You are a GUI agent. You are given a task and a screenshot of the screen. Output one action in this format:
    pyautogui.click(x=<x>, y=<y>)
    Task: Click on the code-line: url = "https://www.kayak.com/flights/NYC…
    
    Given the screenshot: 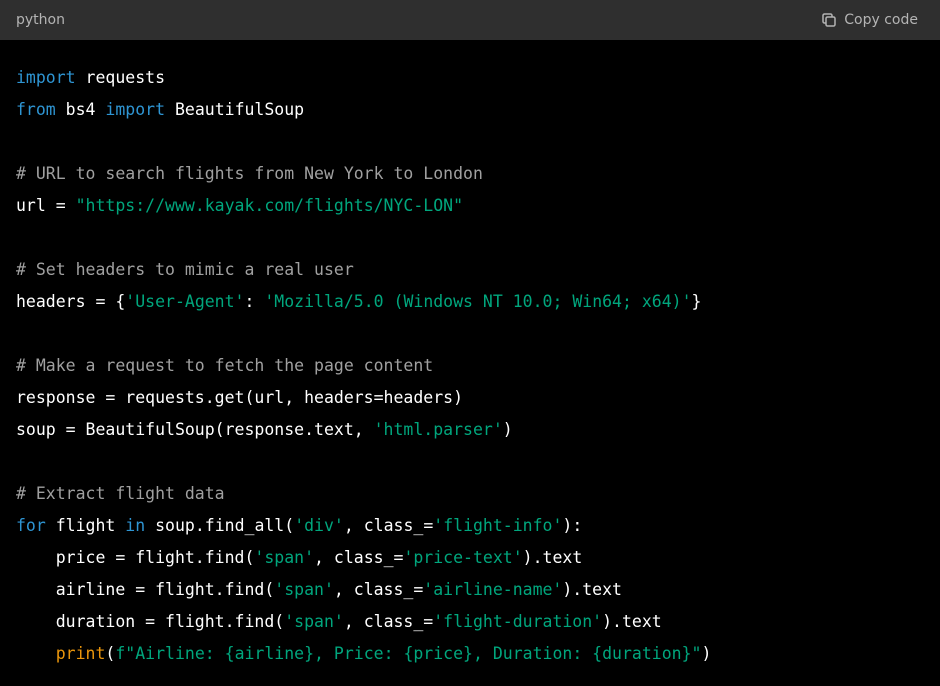 What is the action you would take?
    pyautogui.click(x=478, y=206)
    